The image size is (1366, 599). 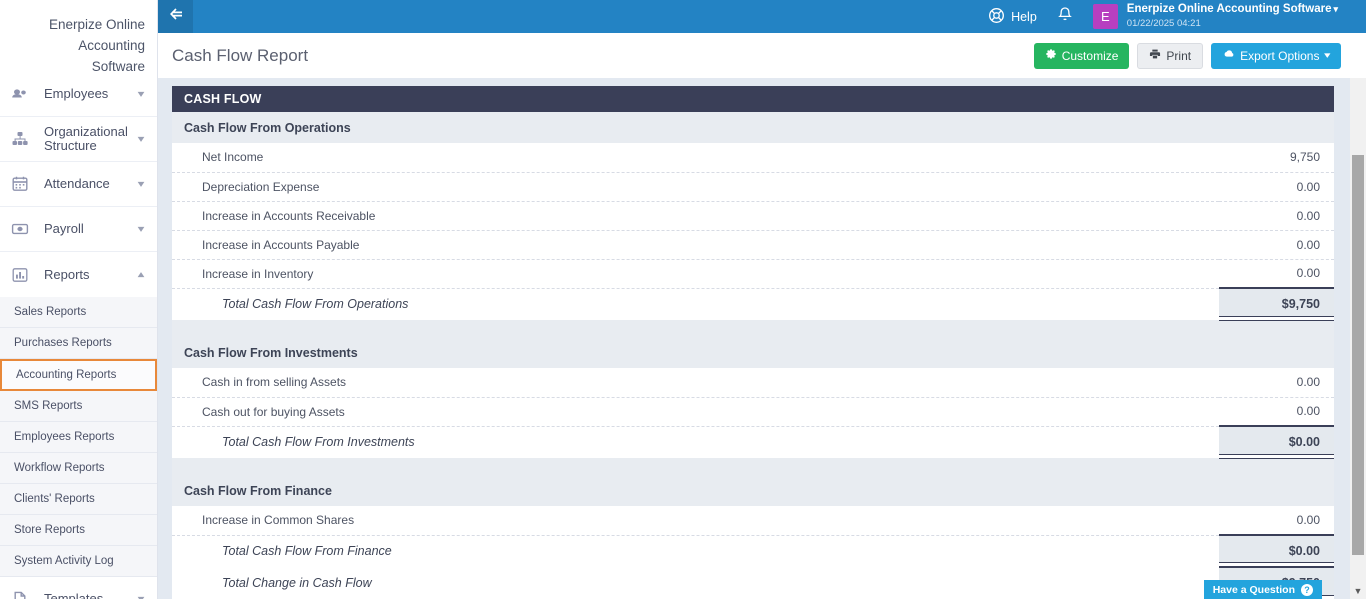 I want to click on collapse-sidebar-button, so click(x=175, y=16).